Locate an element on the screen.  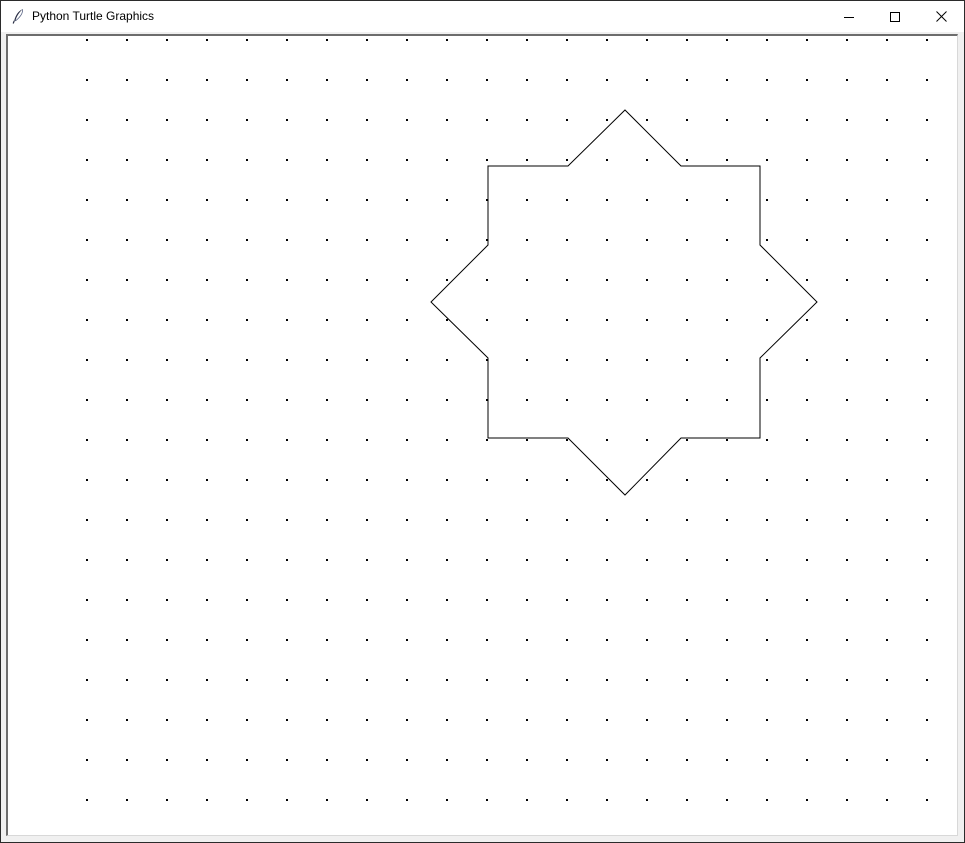
maximize-button is located at coordinates (895, 16).